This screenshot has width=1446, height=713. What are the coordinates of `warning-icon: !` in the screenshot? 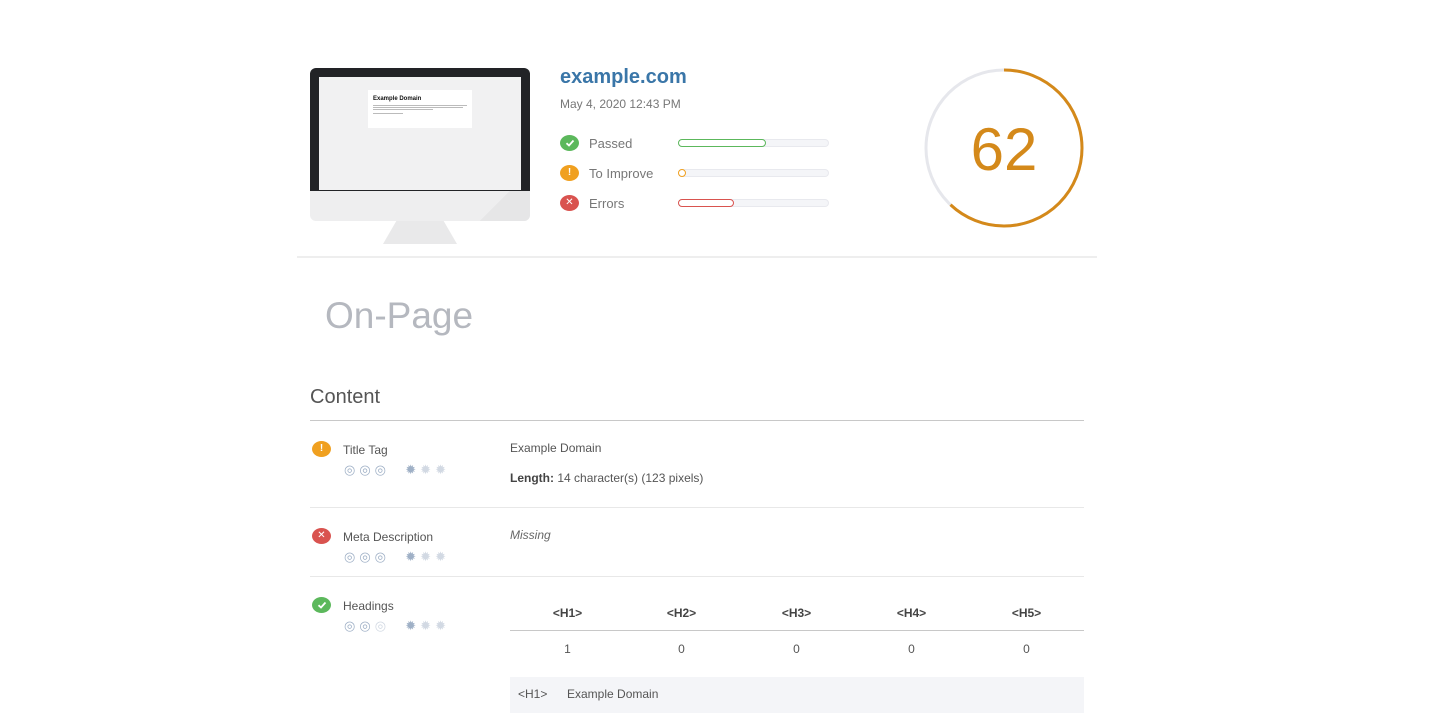 It's located at (321, 449).